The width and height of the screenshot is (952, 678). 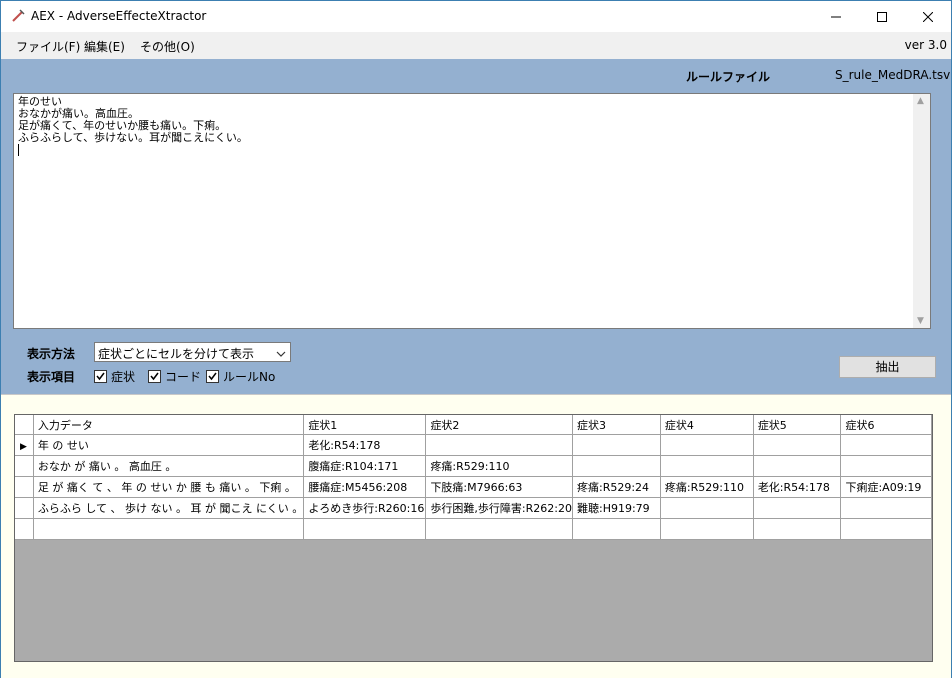 What do you see at coordinates (707, 425) in the screenshot?
I see `column-header-symptom4: 症状4` at bounding box center [707, 425].